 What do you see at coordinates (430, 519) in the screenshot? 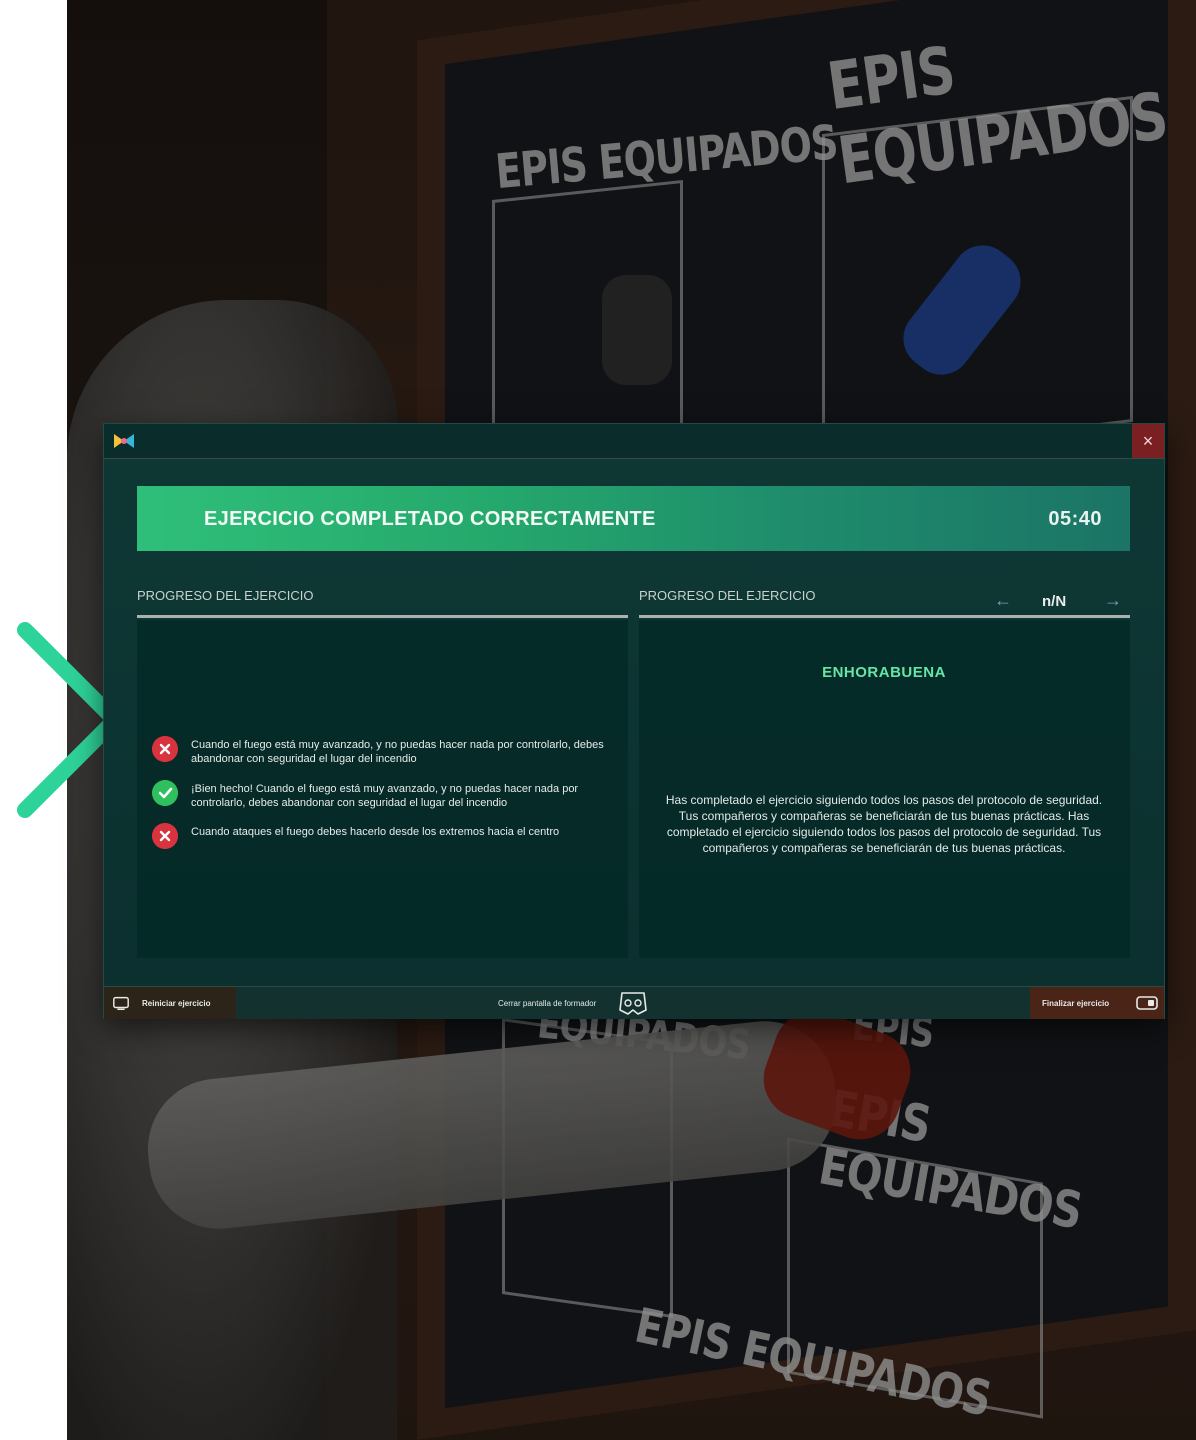
I see `banner-title: EJERCICIO COMPLETADO CORRECTAMENTE` at bounding box center [430, 519].